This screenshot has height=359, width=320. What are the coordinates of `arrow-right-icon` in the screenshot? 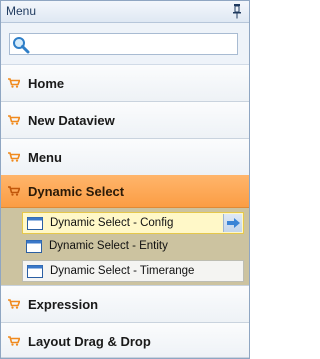 It's located at (233, 223).